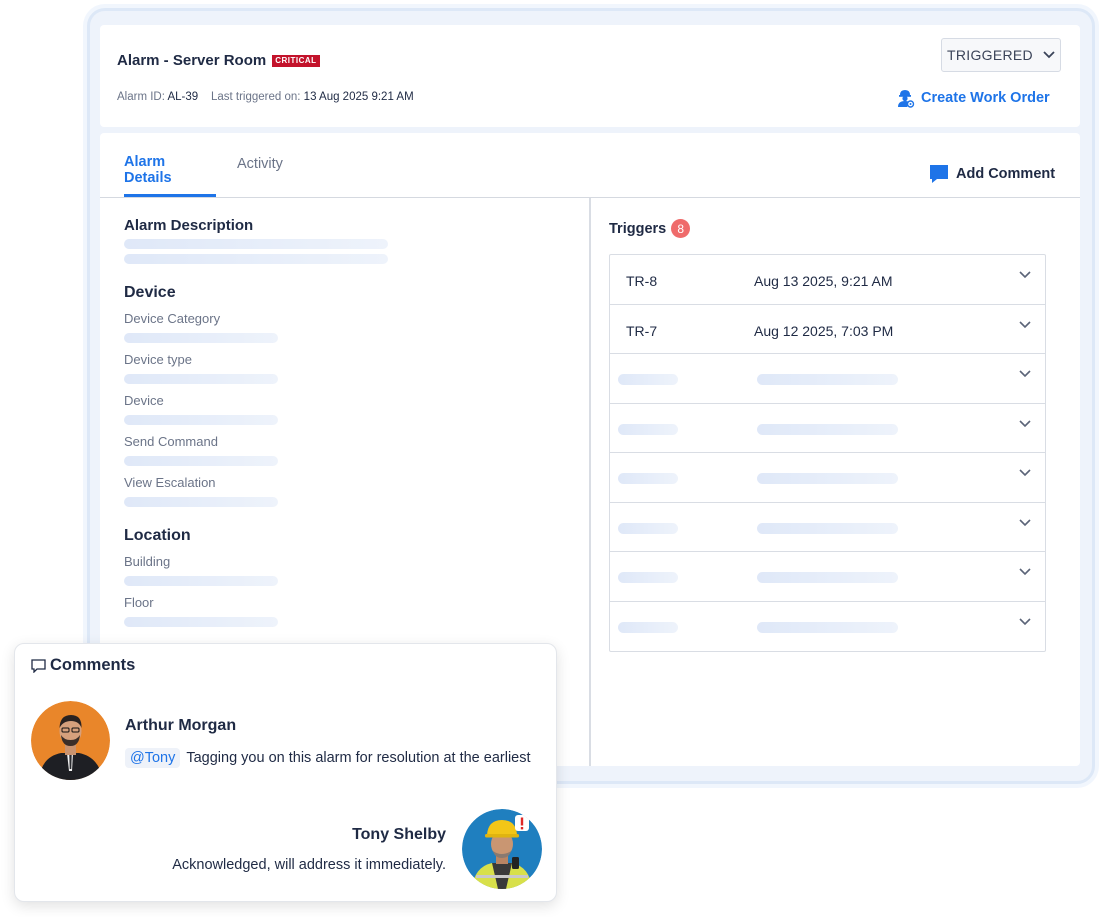  Describe the element at coordinates (358, 97) in the screenshot. I see `last-triggered-value: 13 Aug 2025 9:21 AM` at that location.